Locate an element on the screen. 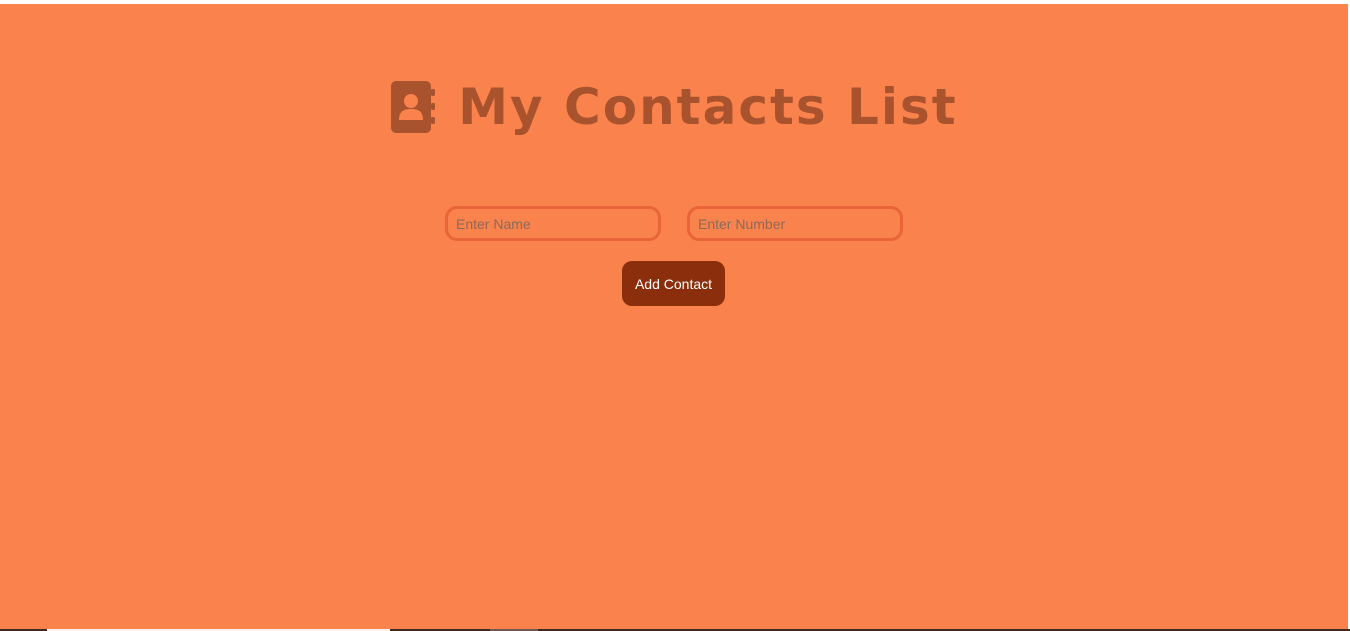 This screenshot has width=1350, height=631. add-contact-button: Add Contact is located at coordinates (673, 283).